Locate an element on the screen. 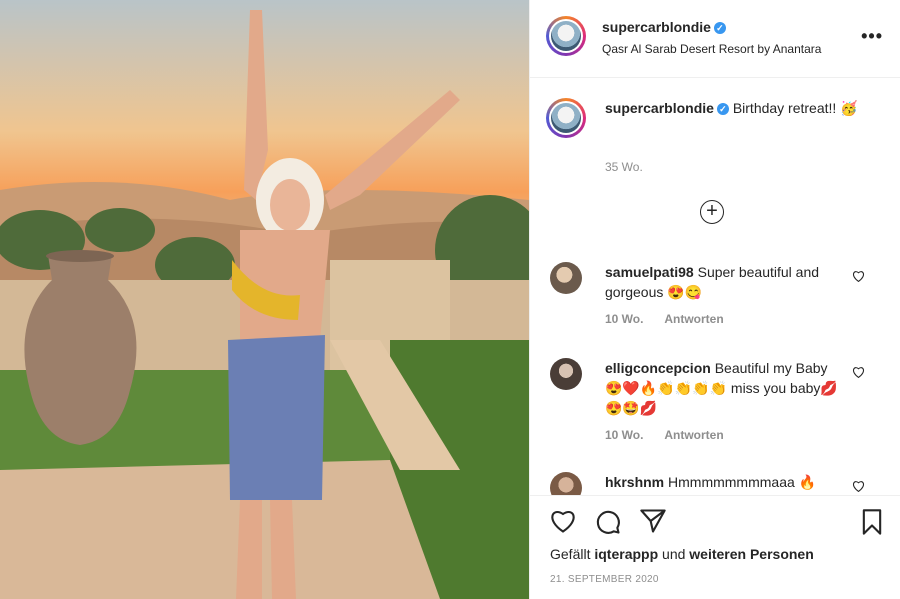 Image resolution: width=900 pixels, height=599 pixels. post-username: supercarblondie is located at coordinates (656, 27).